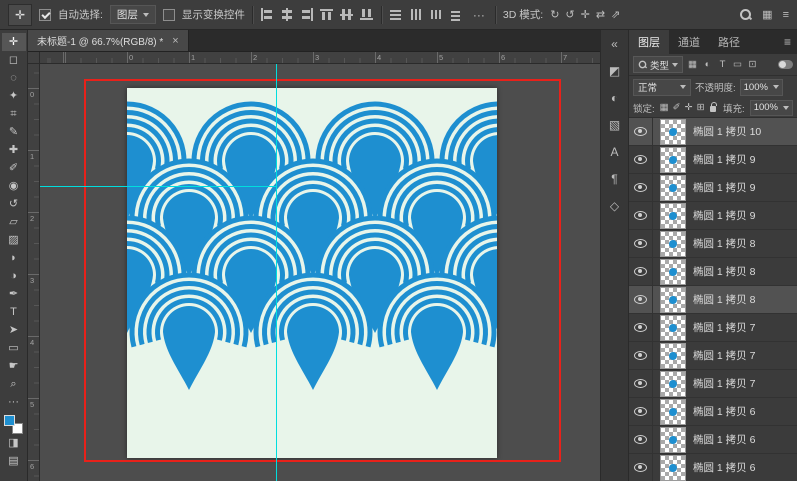  Describe the element at coordinates (14, 384) in the screenshot. I see `zoom-tool: ⌕` at that location.